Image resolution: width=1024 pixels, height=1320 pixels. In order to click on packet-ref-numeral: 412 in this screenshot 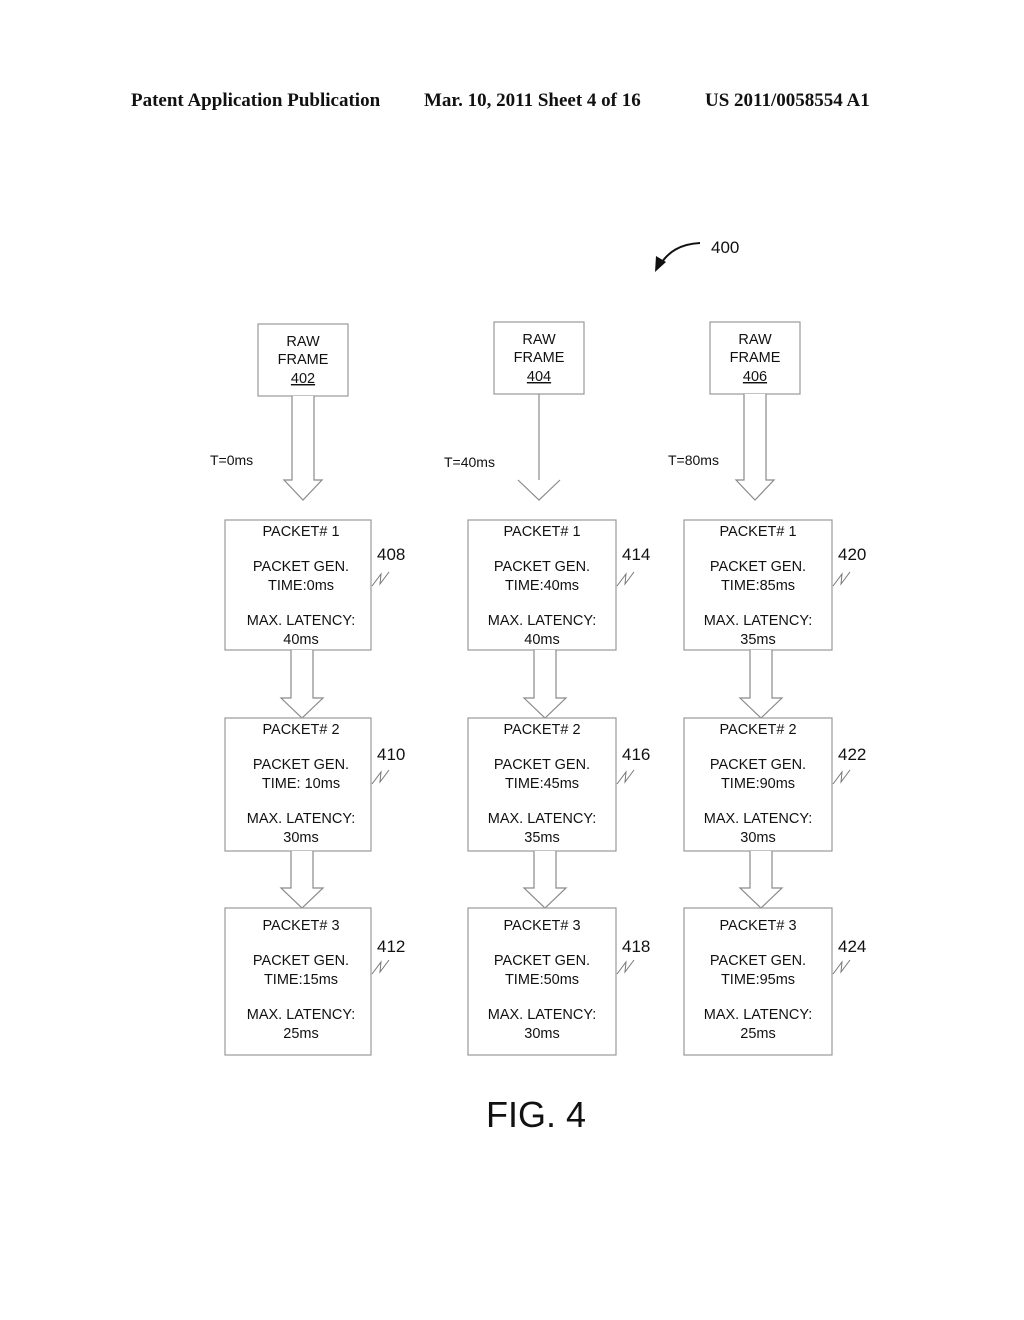, I will do `click(391, 946)`.